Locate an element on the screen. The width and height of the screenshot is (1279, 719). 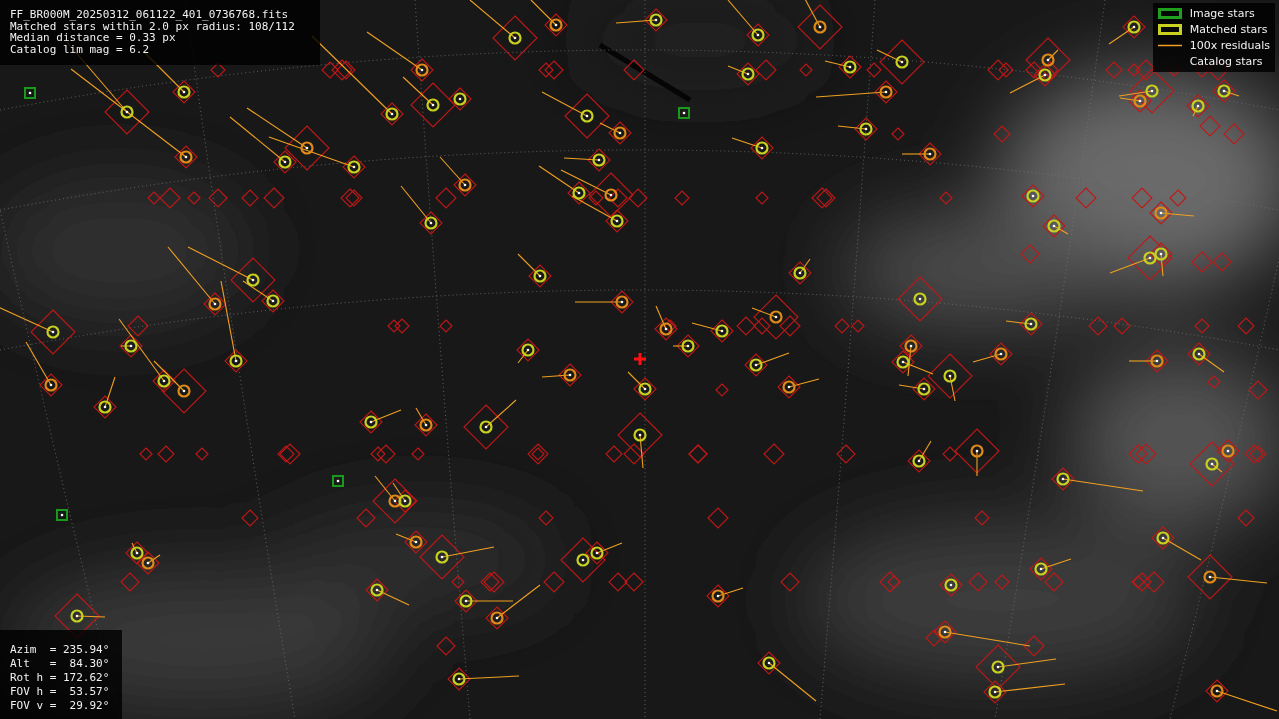
image-star-swatch-icon is located at coordinates (1169, 13).